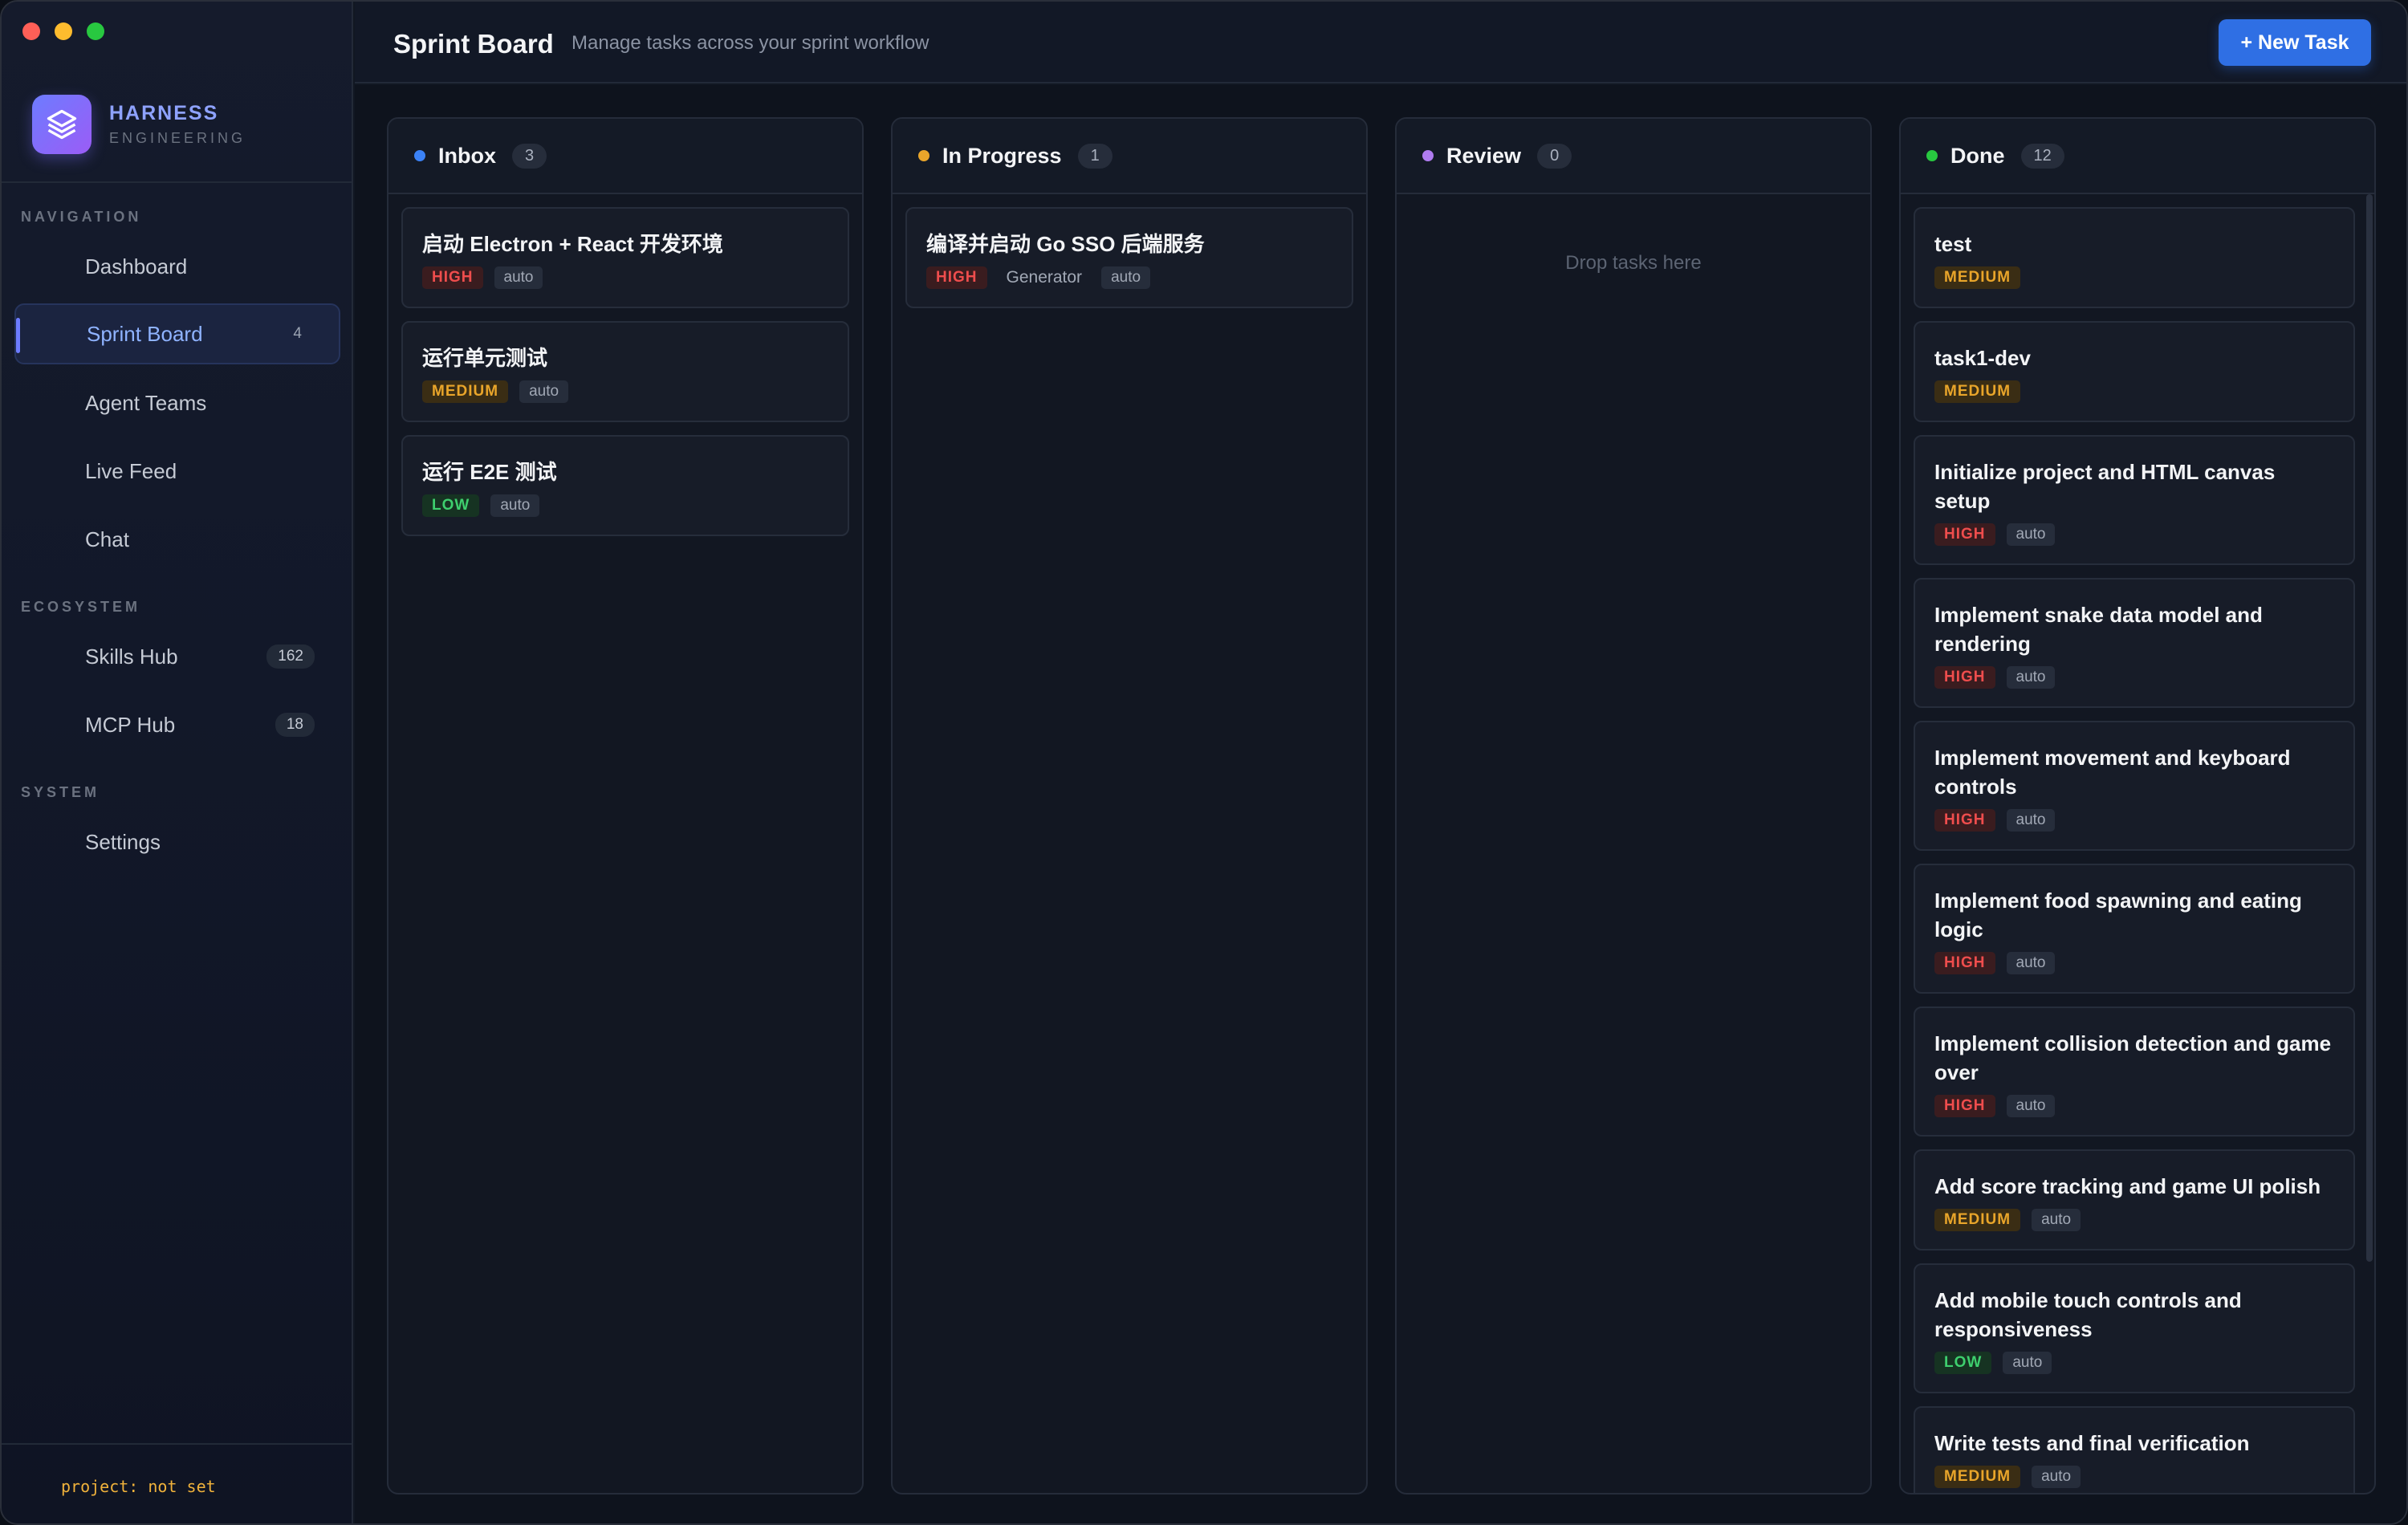  Describe the element at coordinates (473, 44) in the screenshot. I see `page-title: Sprint Board` at that location.